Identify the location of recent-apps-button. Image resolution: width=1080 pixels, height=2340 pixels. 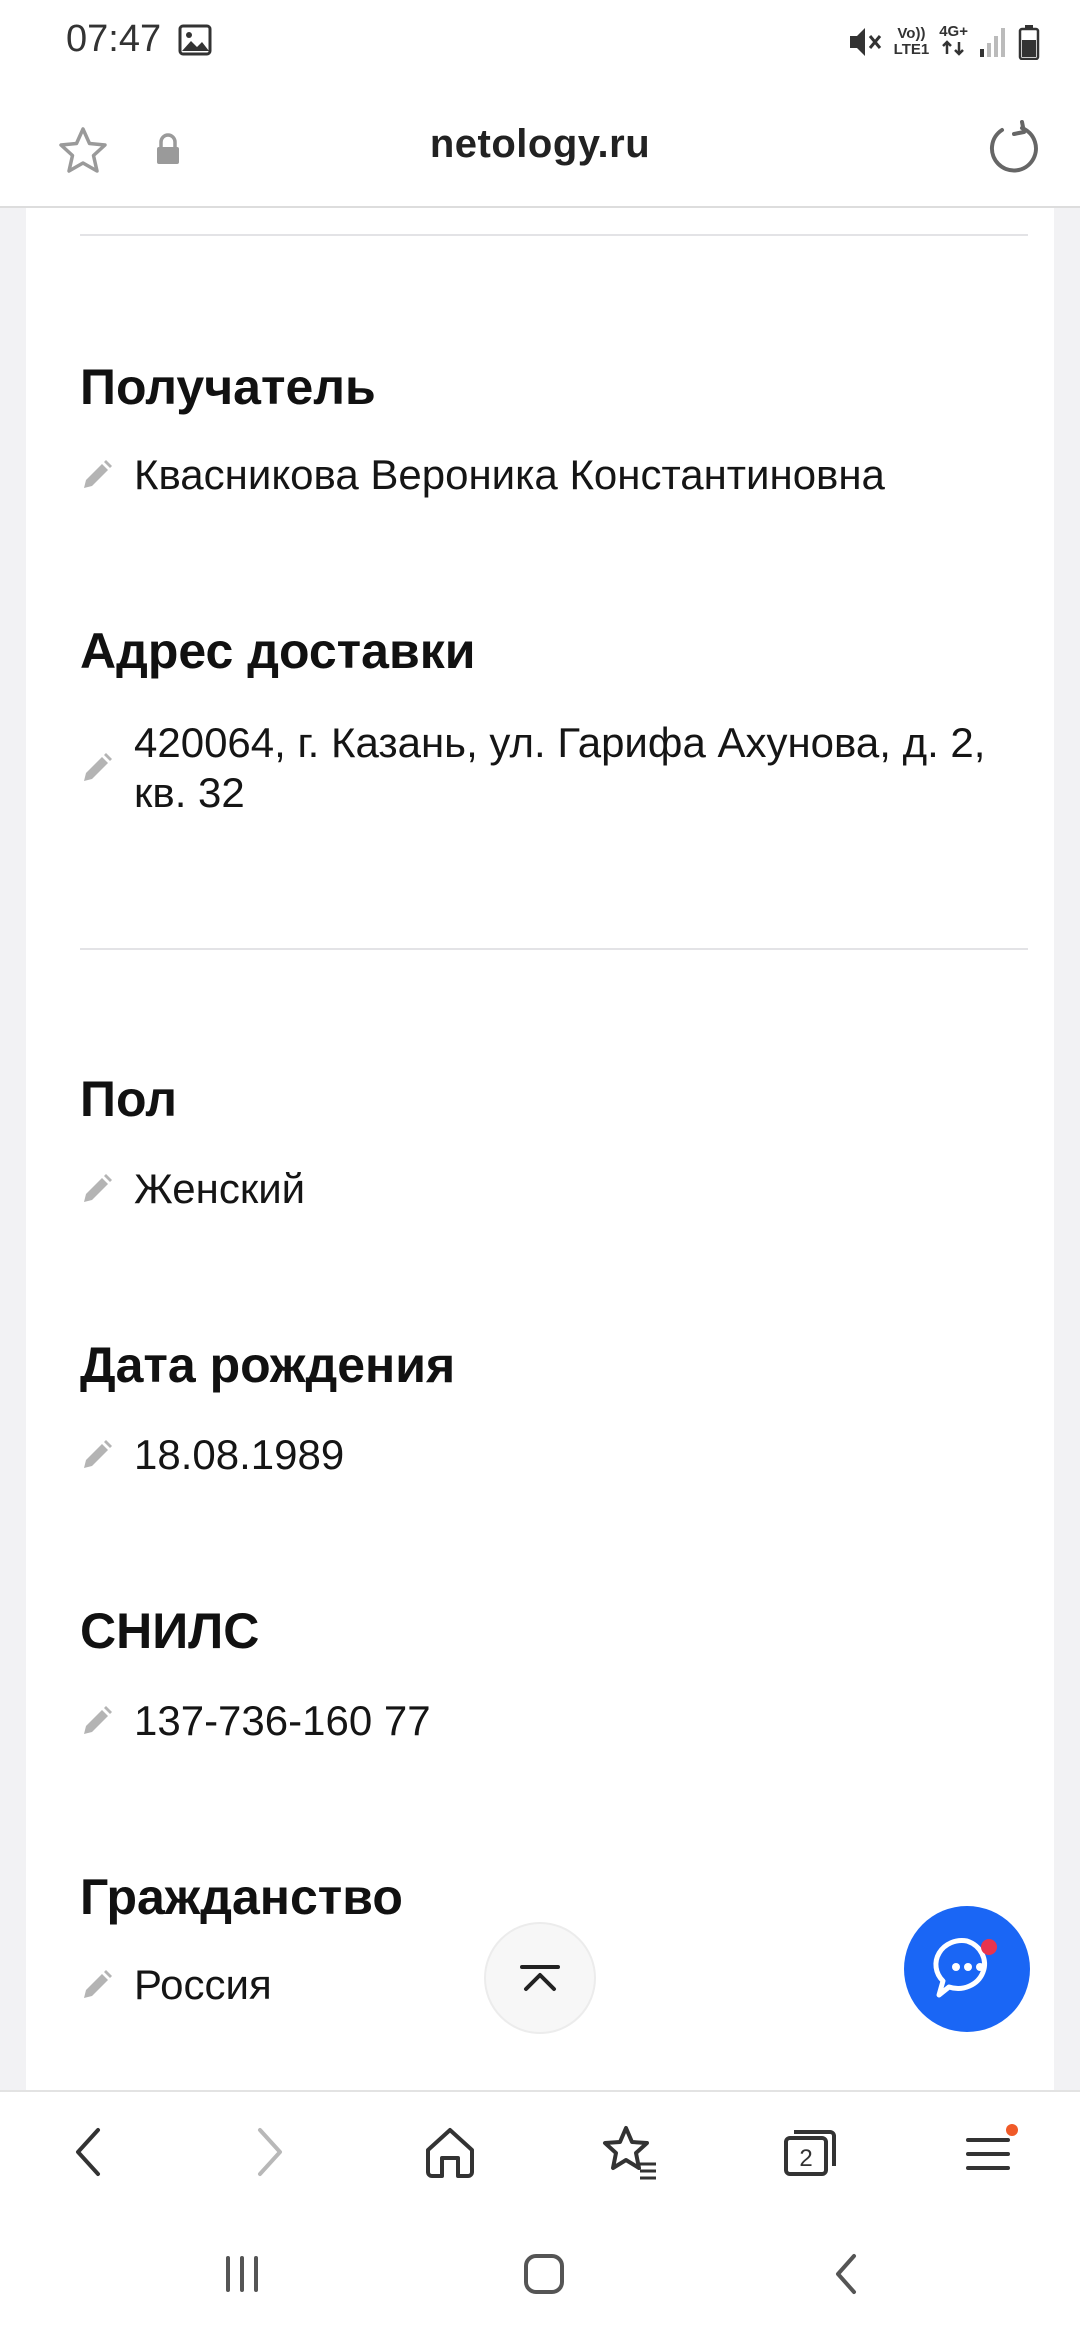
(242, 2274).